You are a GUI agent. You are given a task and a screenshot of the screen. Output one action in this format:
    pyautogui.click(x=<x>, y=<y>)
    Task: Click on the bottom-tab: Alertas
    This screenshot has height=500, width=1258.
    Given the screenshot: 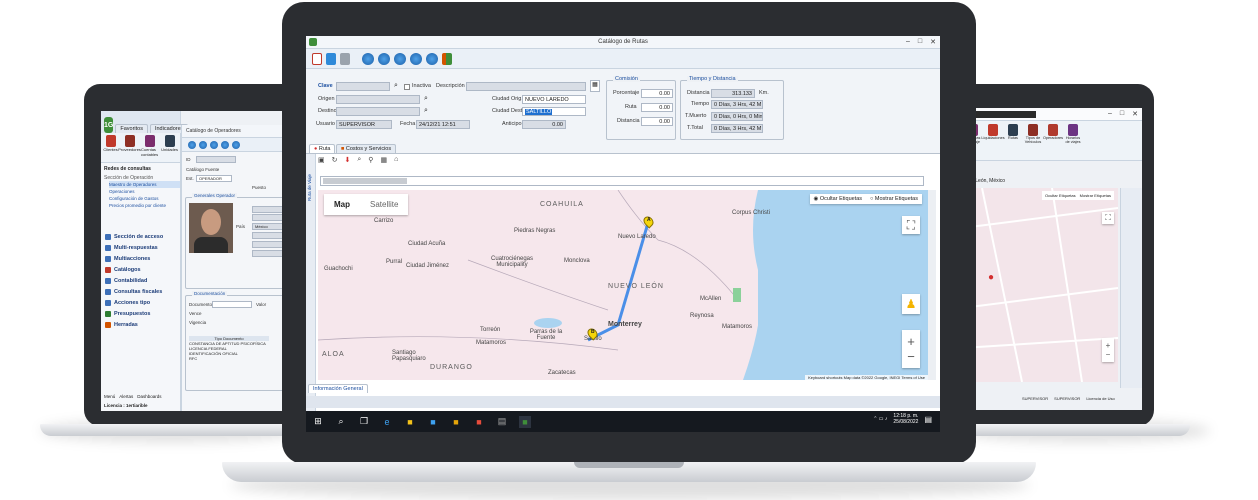 What is the action you would take?
    pyautogui.click(x=126, y=396)
    